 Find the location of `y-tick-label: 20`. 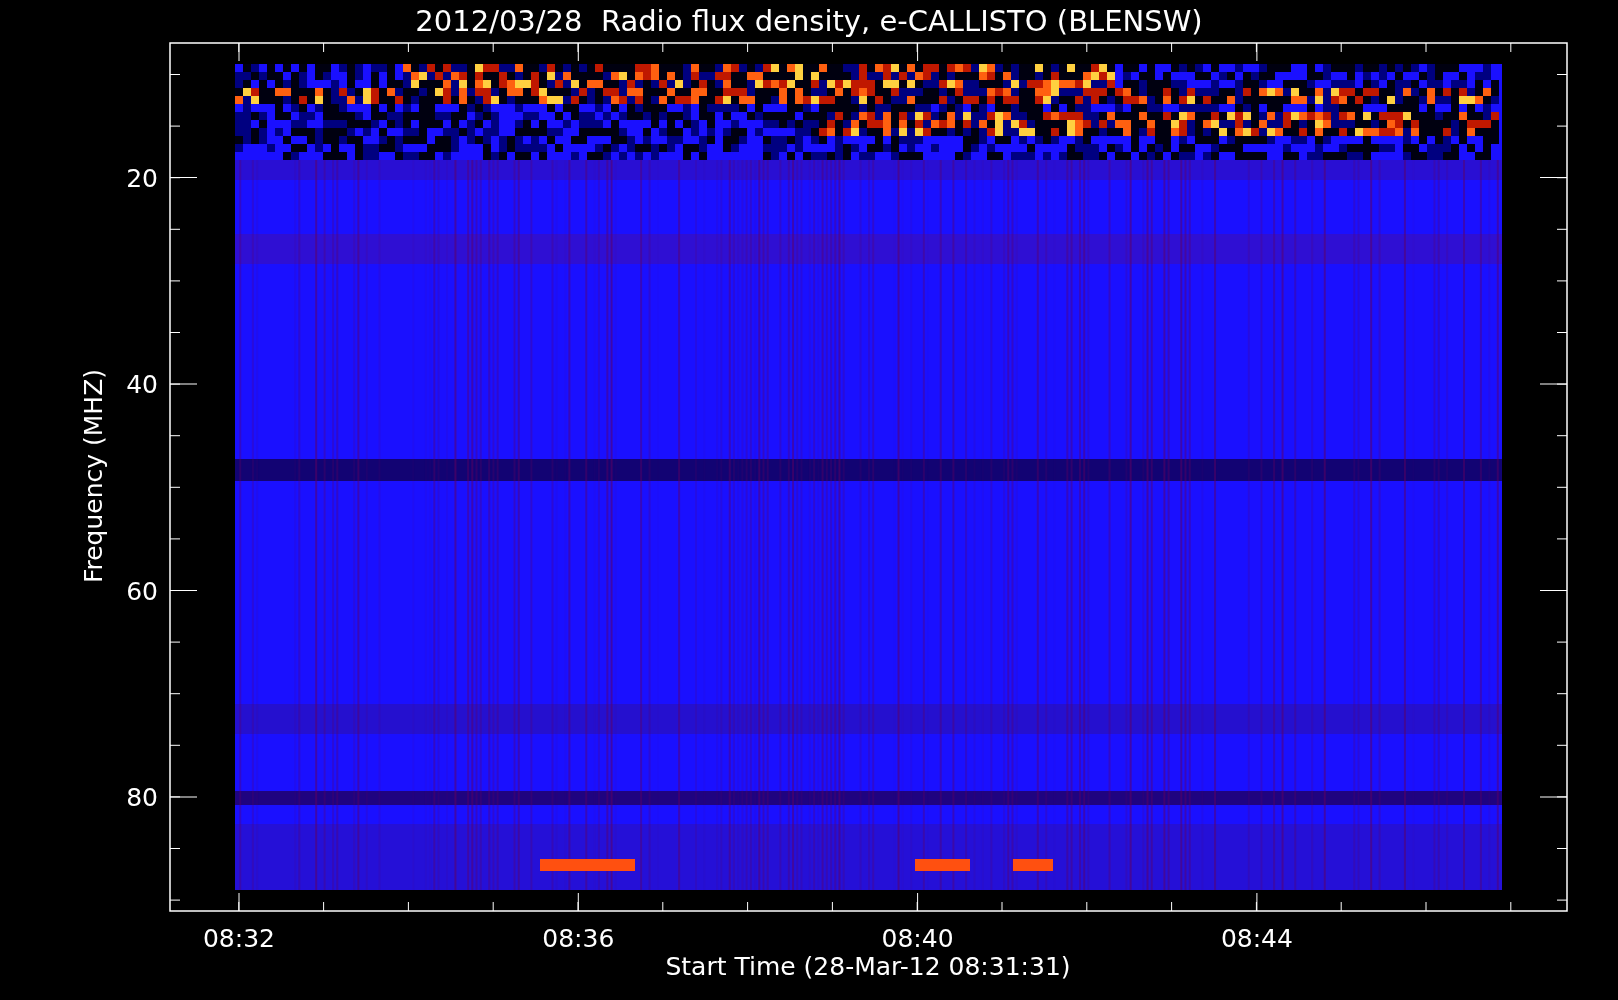

y-tick-label: 20 is located at coordinates (142, 178).